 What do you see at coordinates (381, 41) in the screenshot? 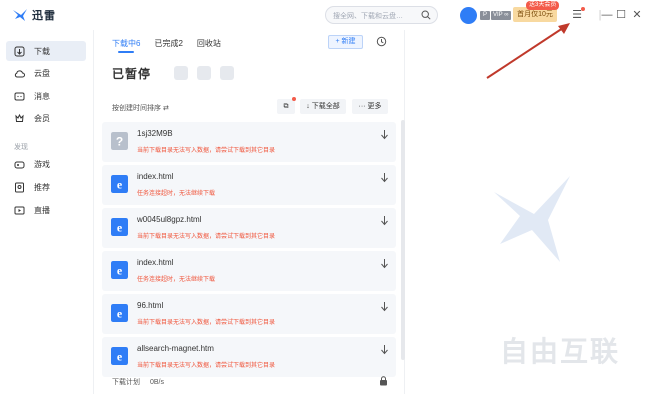
I see `history-icon` at bounding box center [381, 41].